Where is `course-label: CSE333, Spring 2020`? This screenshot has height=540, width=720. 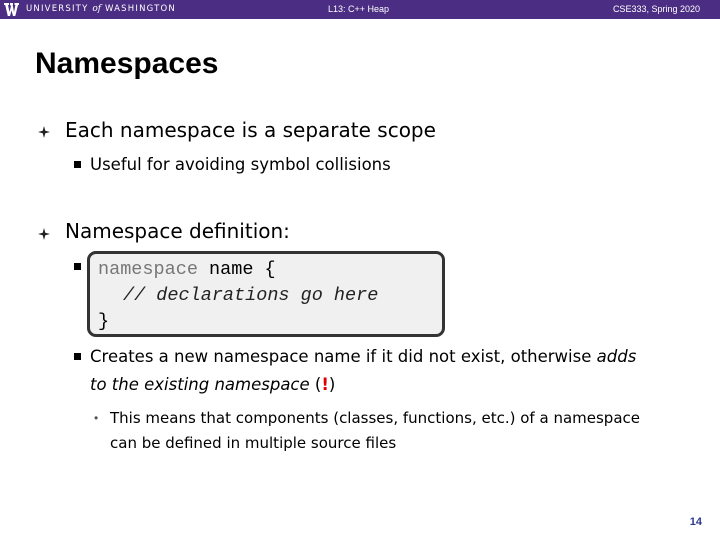 course-label: CSE333, Spring 2020 is located at coordinates (656, 9).